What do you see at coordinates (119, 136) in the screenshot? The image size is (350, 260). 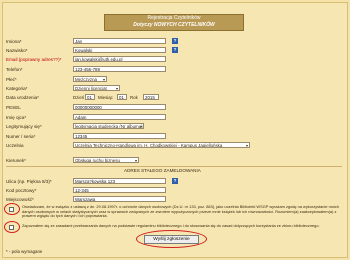 I see `numer-input: 12345` at bounding box center [119, 136].